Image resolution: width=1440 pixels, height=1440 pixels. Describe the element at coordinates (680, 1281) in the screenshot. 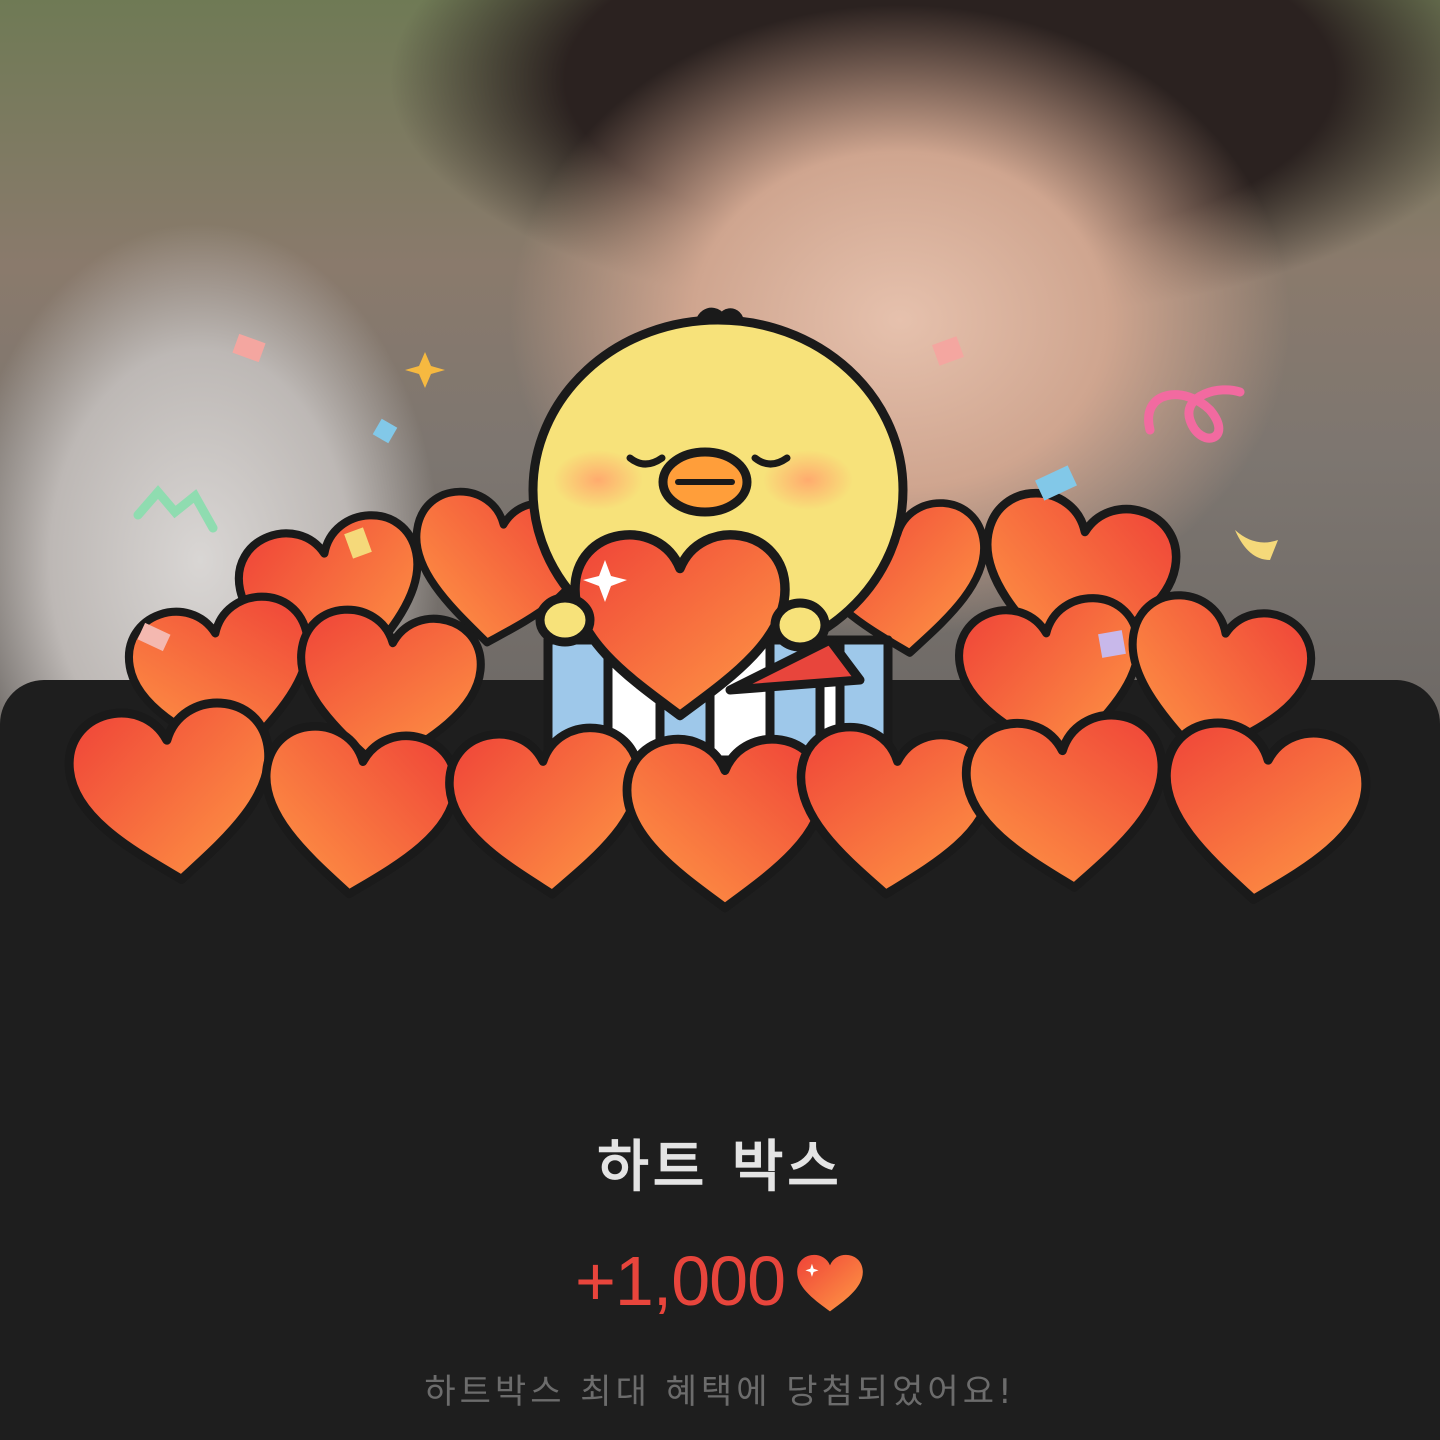

I see `reward-amount: +1,000` at that location.